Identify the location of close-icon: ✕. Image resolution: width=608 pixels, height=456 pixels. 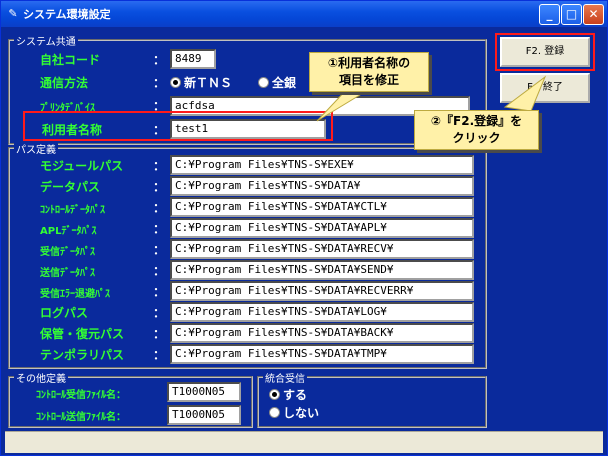
(593, 14).